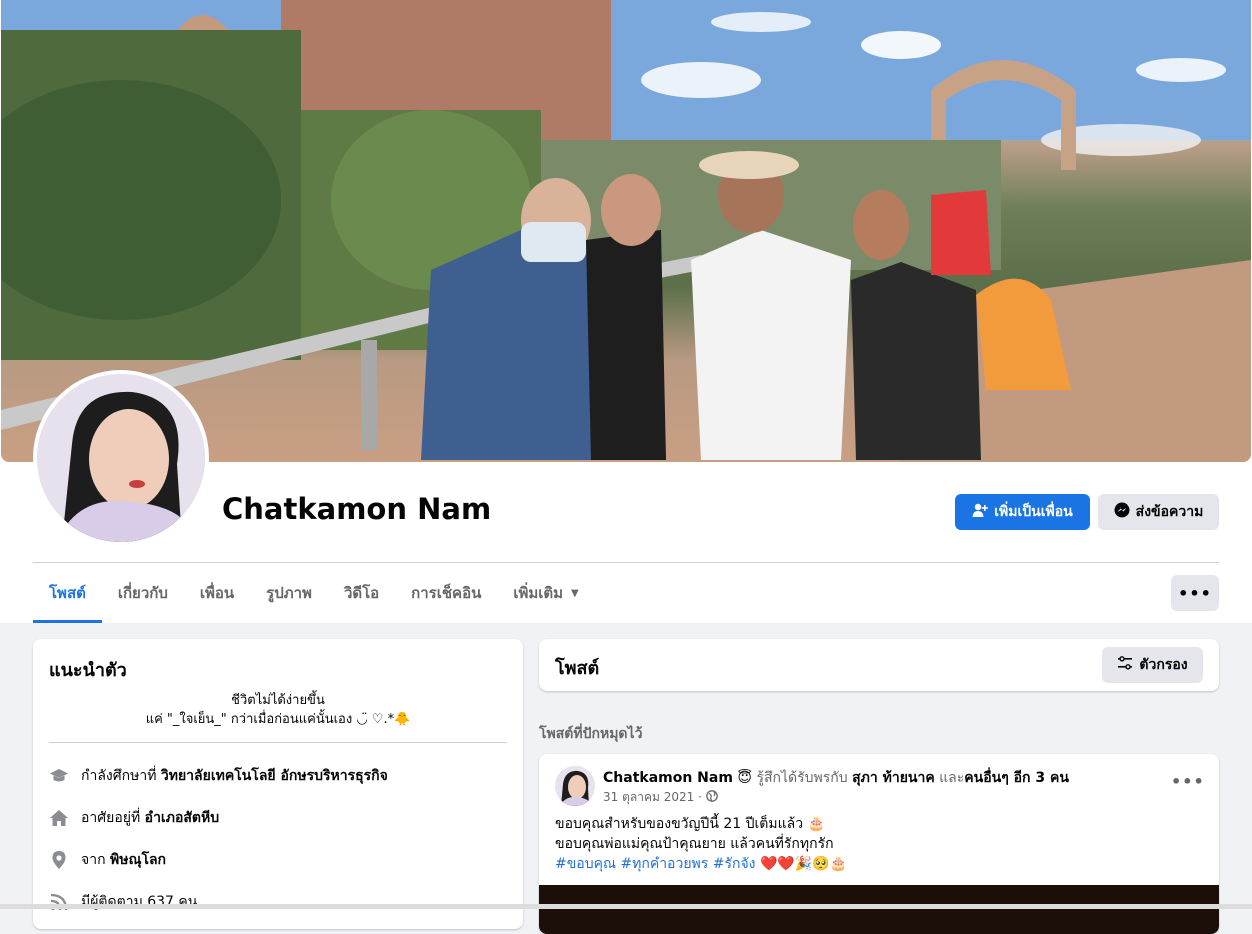 Image resolution: width=1252 pixels, height=934 pixels. What do you see at coordinates (980, 512) in the screenshot?
I see `add-friend-icon` at bounding box center [980, 512].